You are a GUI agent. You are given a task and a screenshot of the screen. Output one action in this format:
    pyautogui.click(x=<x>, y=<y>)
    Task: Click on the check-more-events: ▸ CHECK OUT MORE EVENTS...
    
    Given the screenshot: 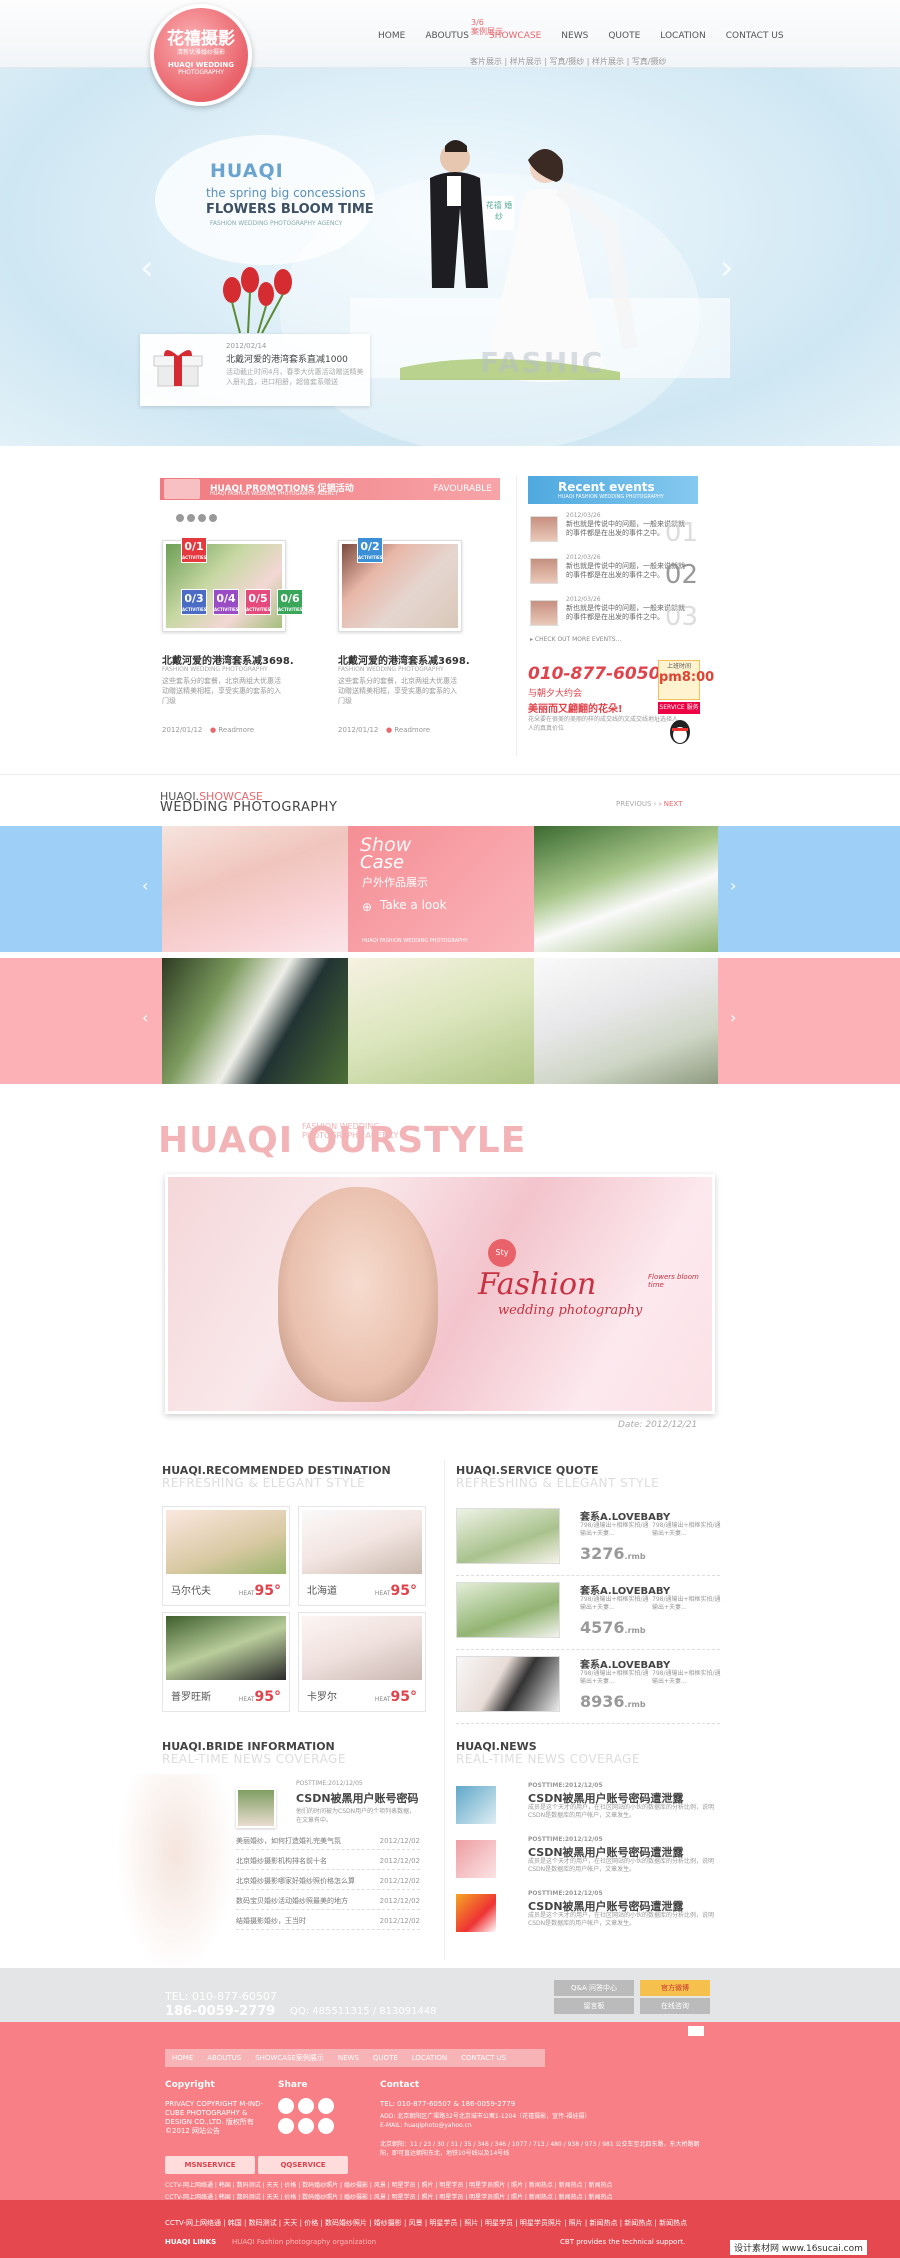 What is the action you would take?
    pyautogui.click(x=575, y=639)
    